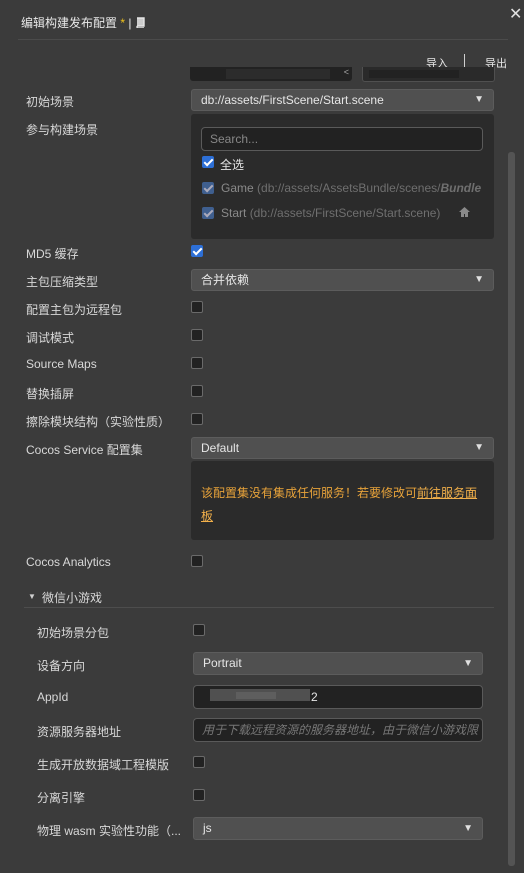  What do you see at coordinates (207, 828) in the screenshot?
I see `physics-wasm-value: js` at bounding box center [207, 828].